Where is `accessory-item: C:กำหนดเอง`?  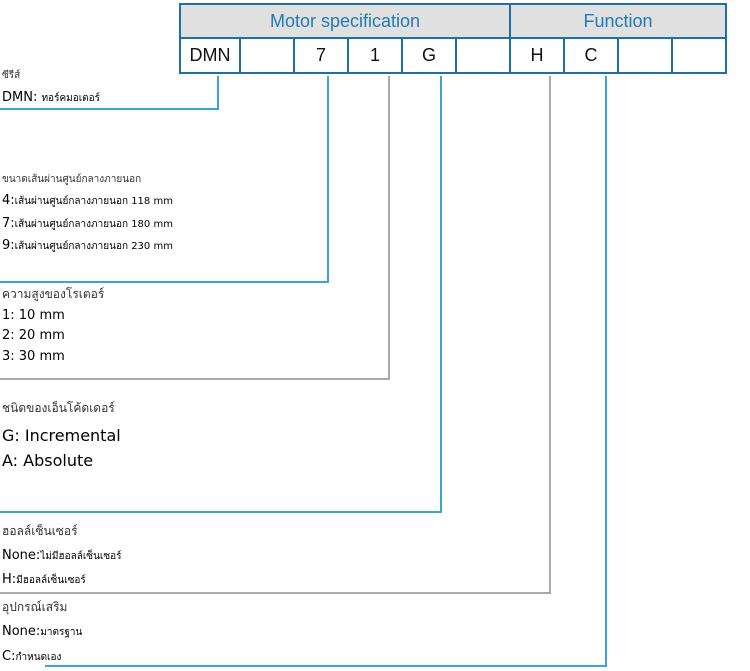 accessory-item: C:กำหนดเอง is located at coordinates (31, 657).